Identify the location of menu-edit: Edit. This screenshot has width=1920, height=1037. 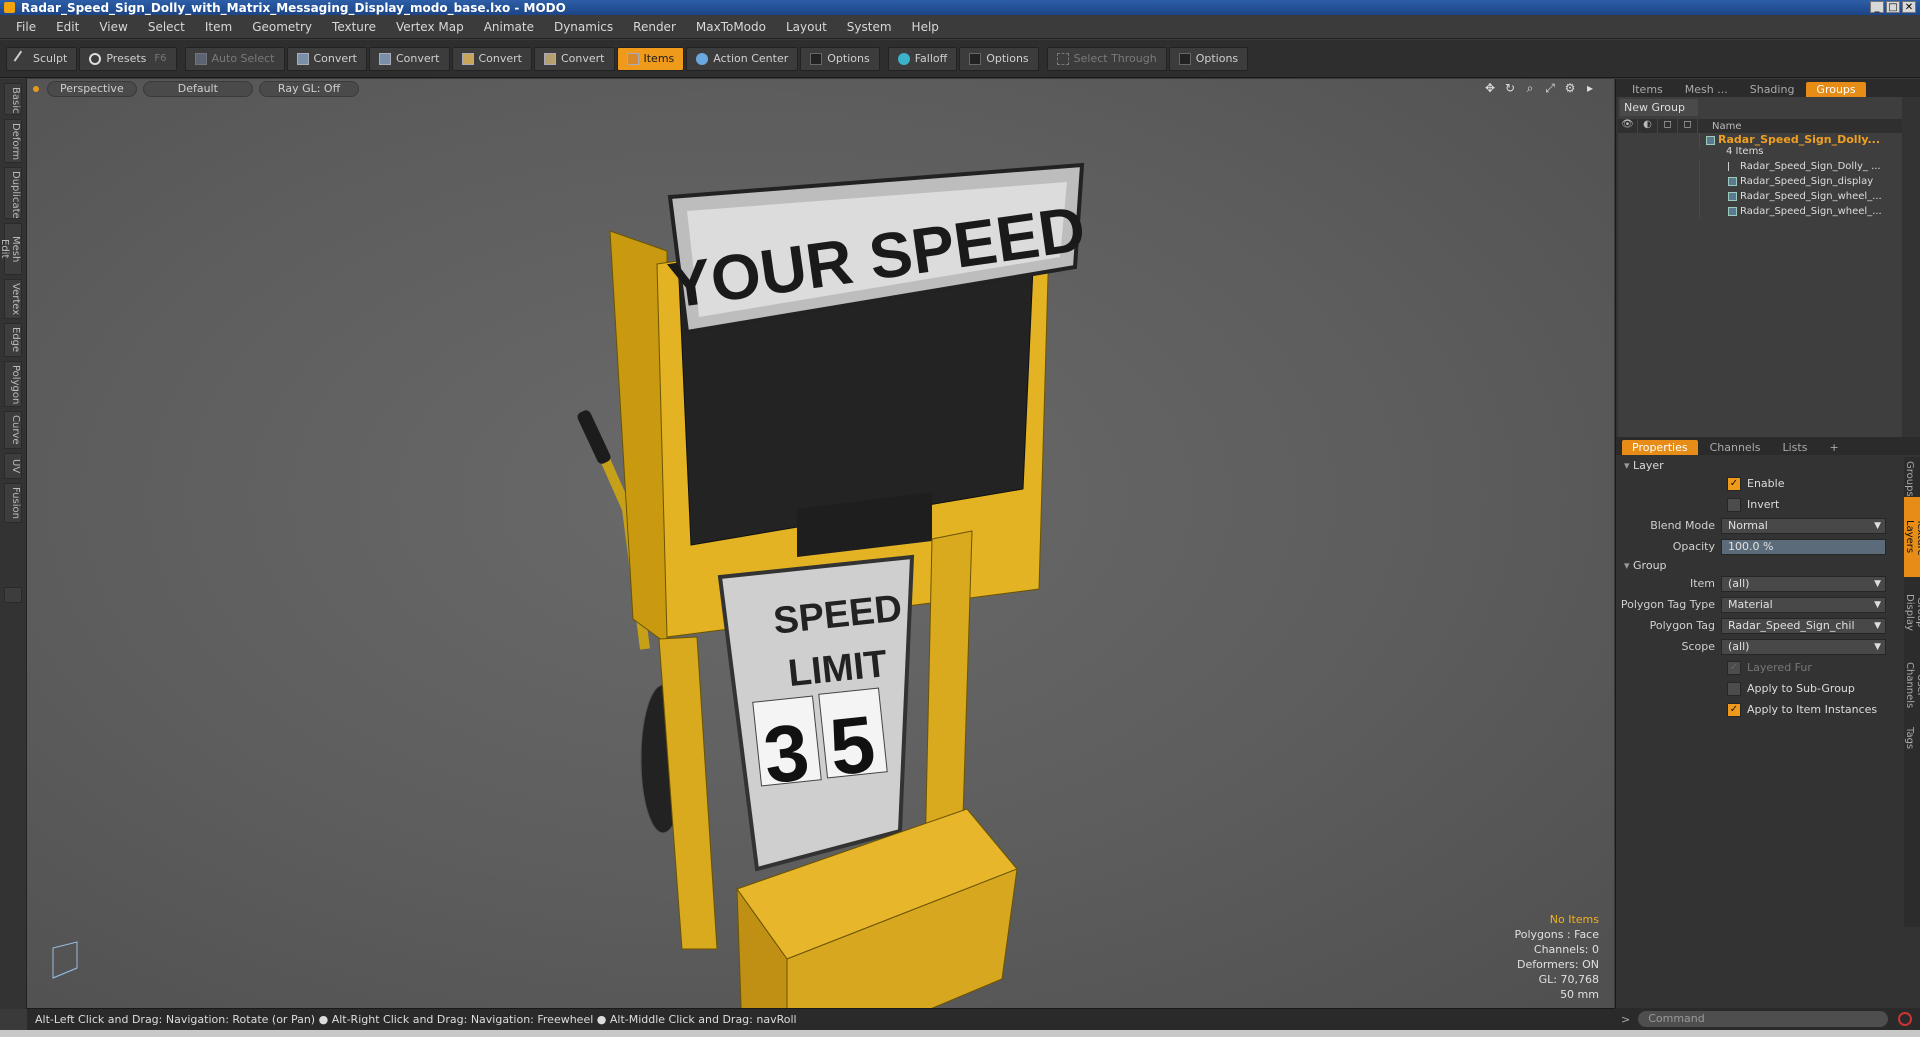
(67, 27).